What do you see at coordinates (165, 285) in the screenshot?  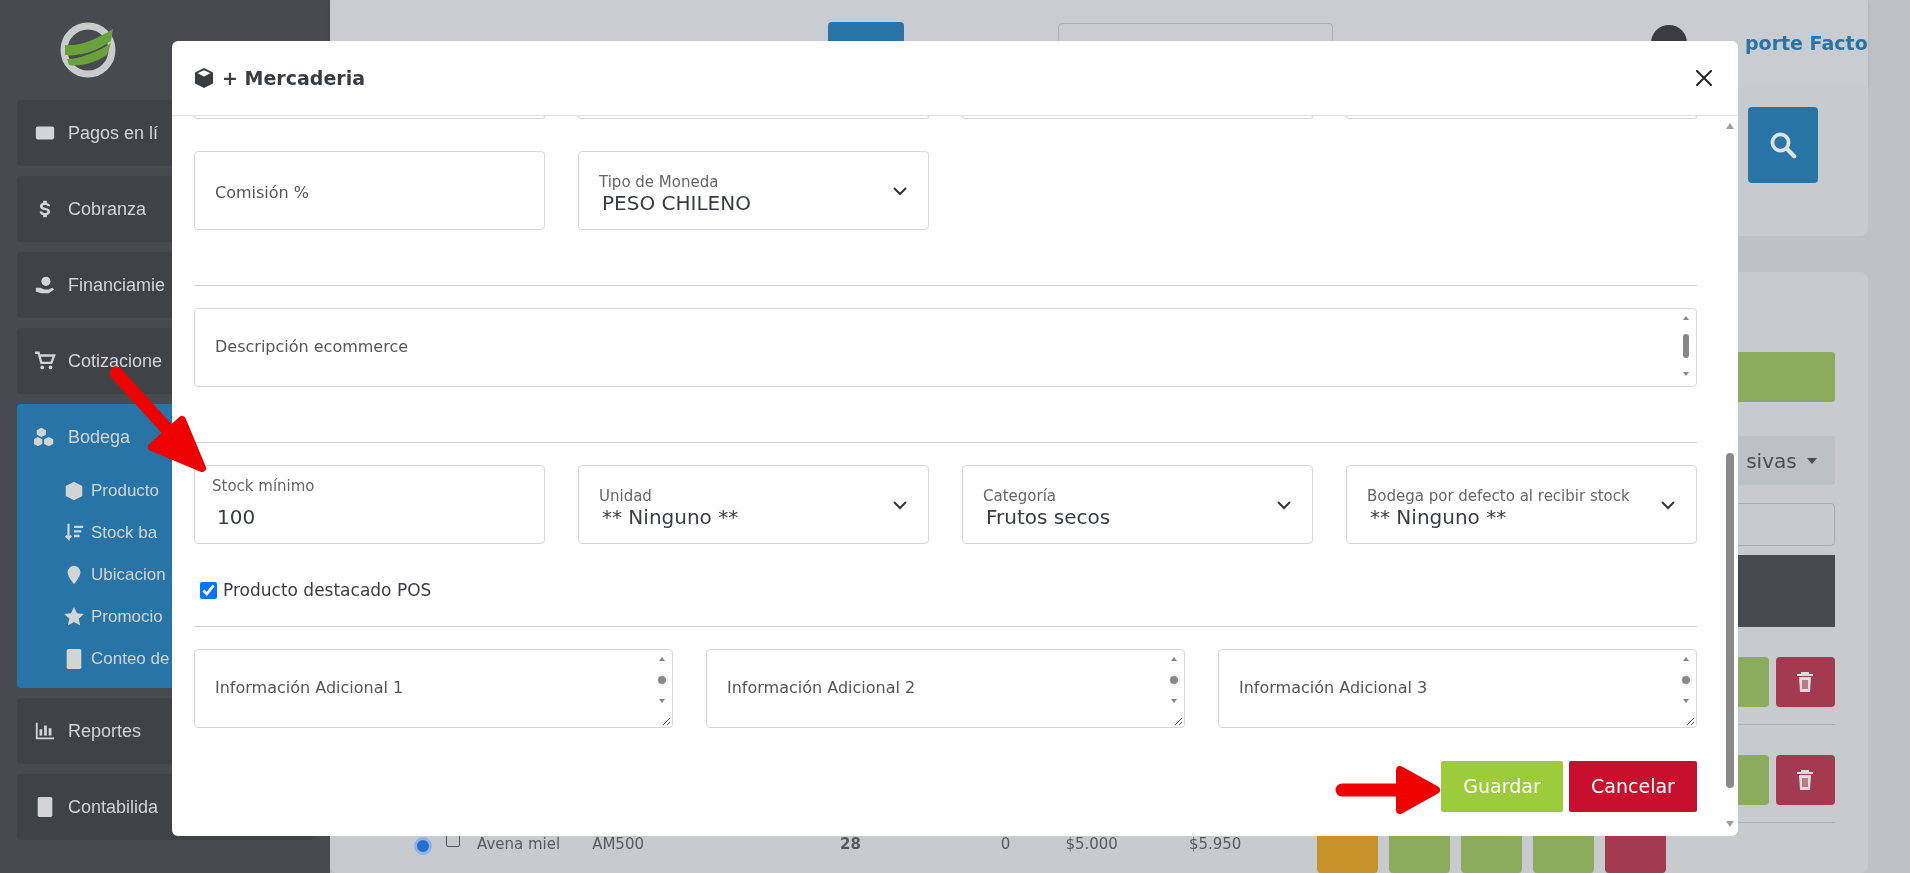 I see `sidebar-item: Financiamie` at bounding box center [165, 285].